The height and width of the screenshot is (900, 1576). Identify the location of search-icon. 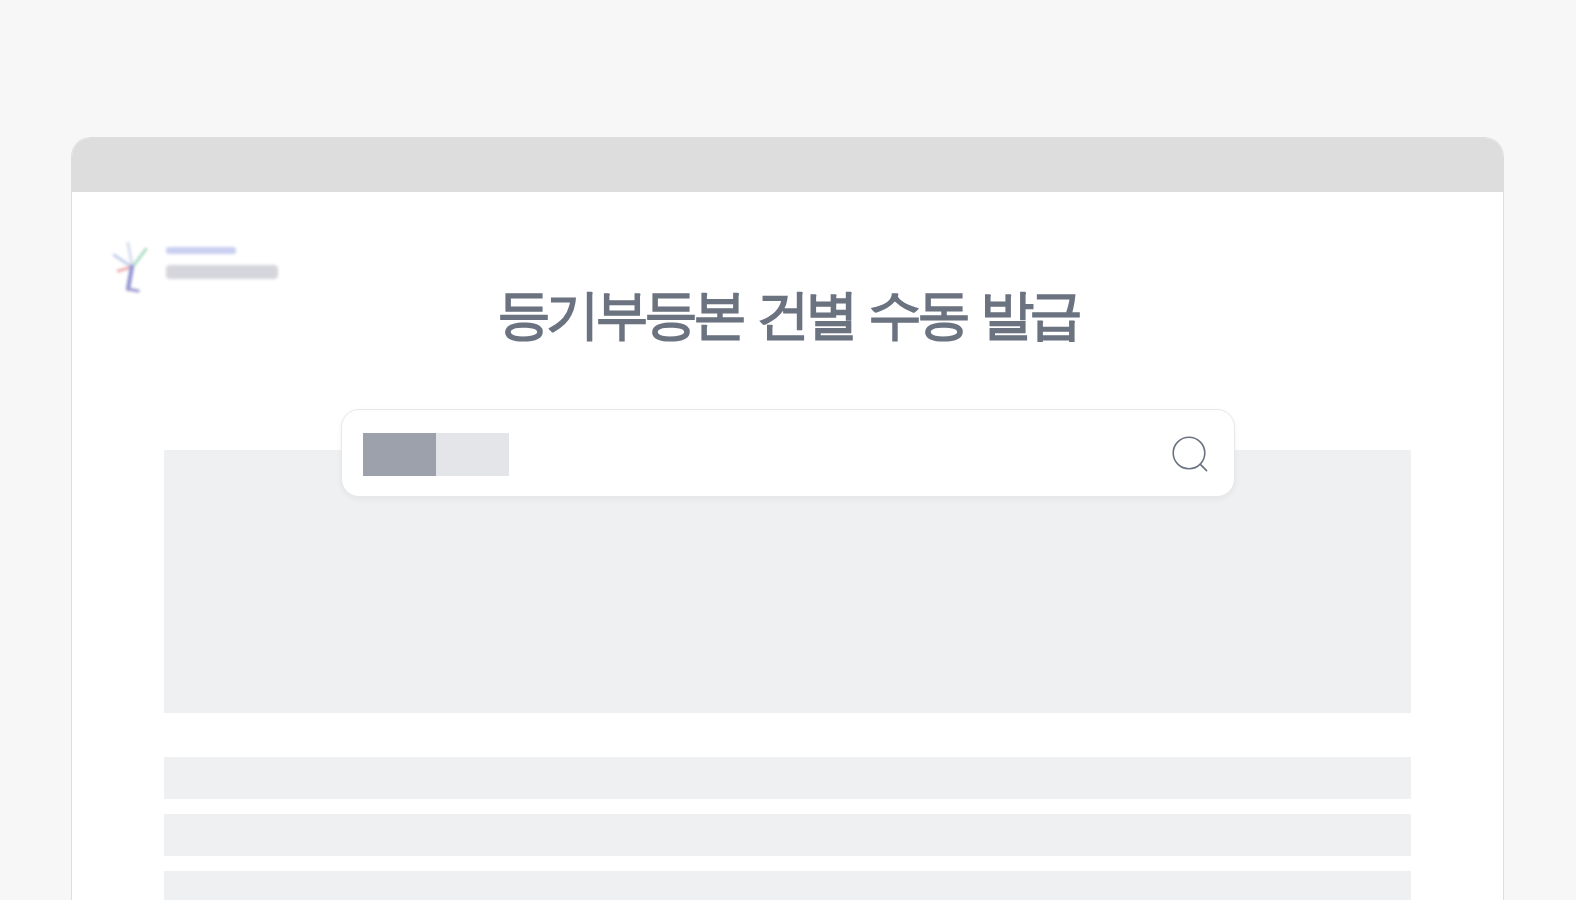
(1189, 454).